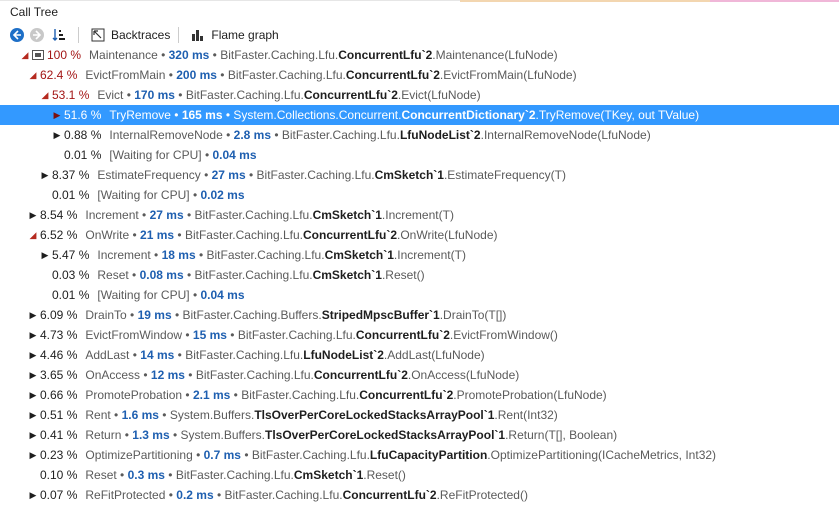 Image resolution: width=839 pixels, height=507 pixels. What do you see at coordinates (17, 35) in the screenshot?
I see `back-arrow-icon` at bounding box center [17, 35].